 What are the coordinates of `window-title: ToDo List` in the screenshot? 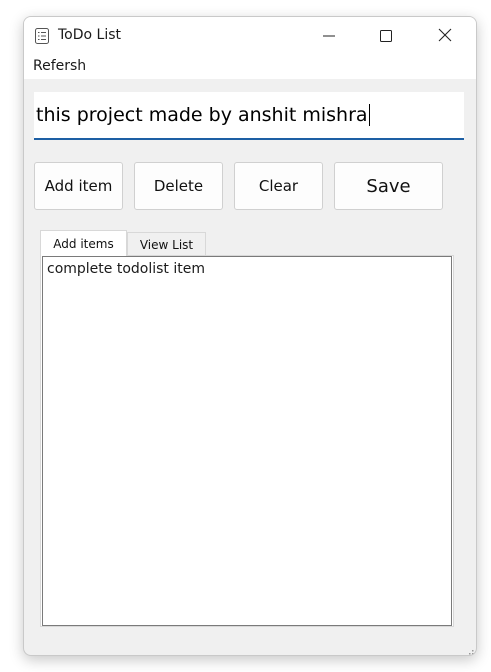 It's located at (90, 35).